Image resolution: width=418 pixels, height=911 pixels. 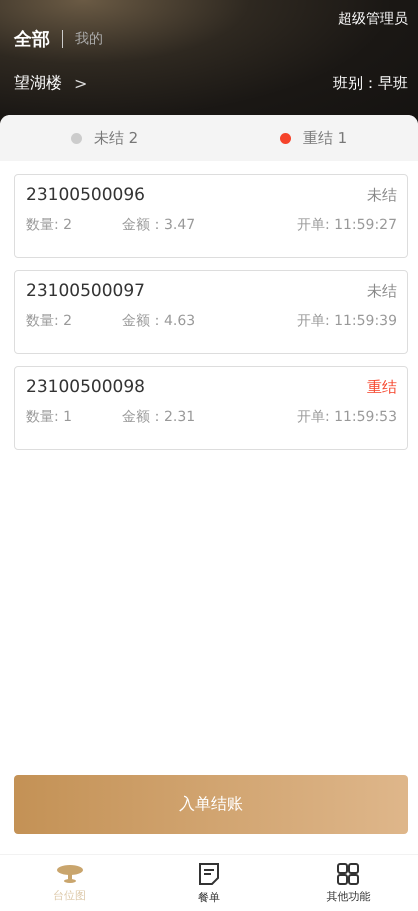 I want to click on scope-tab: 全部, so click(x=32, y=39).